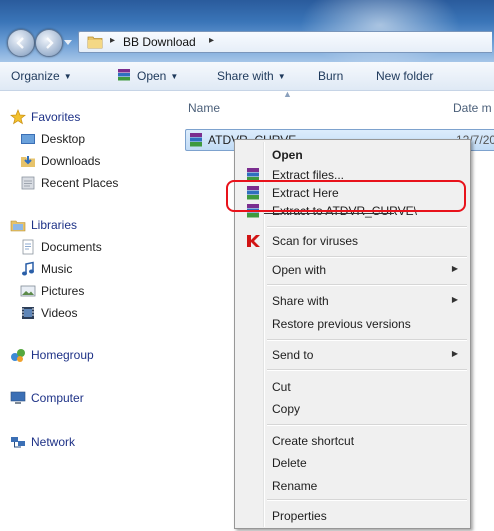 Image resolution: width=494 pixels, height=531 pixels. I want to click on menu-item-open-label: Open, so click(287, 155).